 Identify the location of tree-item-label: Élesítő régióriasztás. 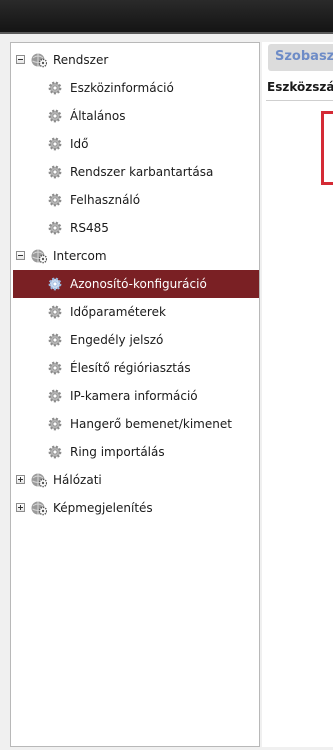
(130, 368).